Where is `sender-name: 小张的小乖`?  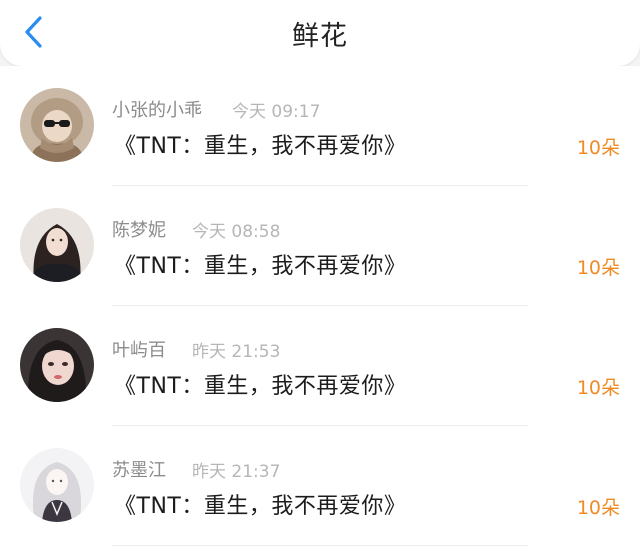
sender-name: 小张的小乖 is located at coordinates (157, 110).